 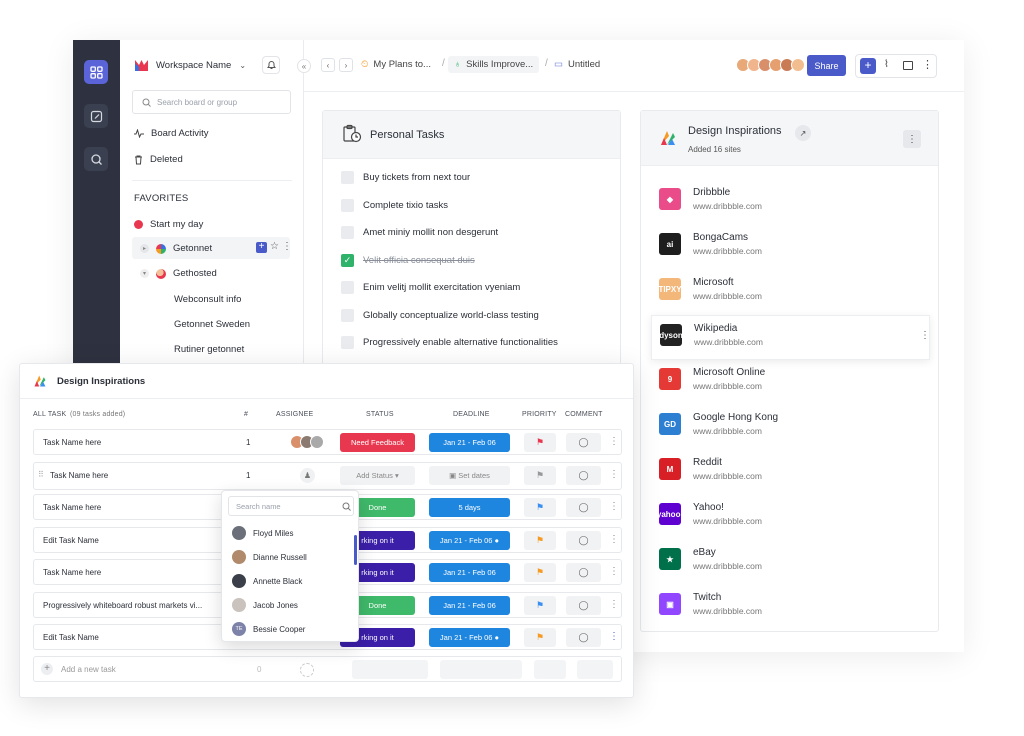 What do you see at coordinates (419, 232) in the screenshot?
I see `task-item: Amet miniy mollit non desgerunt` at bounding box center [419, 232].